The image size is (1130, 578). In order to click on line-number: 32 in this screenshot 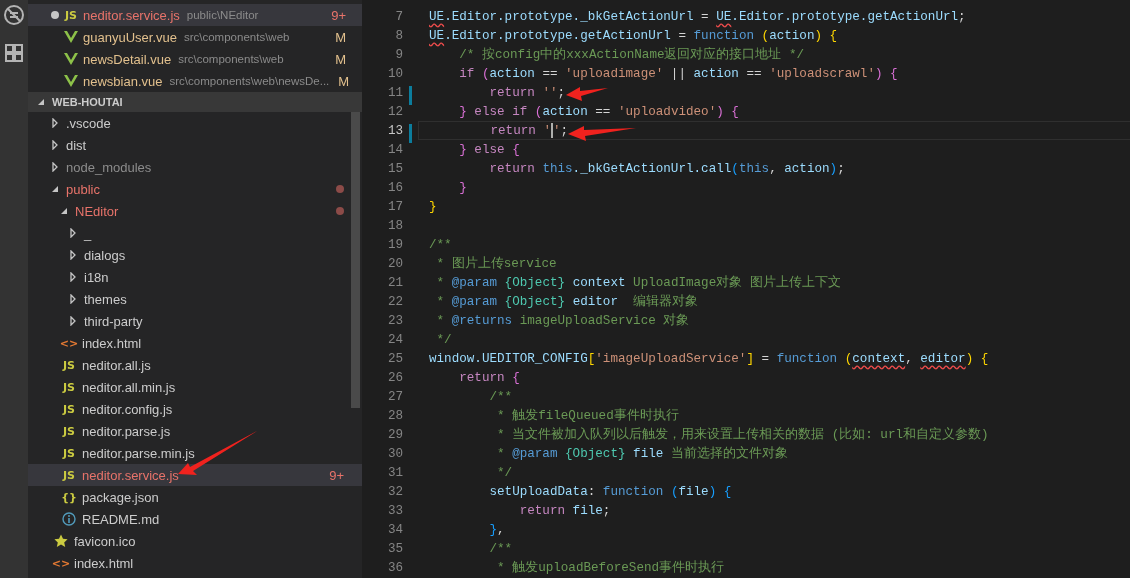, I will do `click(395, 491)`.